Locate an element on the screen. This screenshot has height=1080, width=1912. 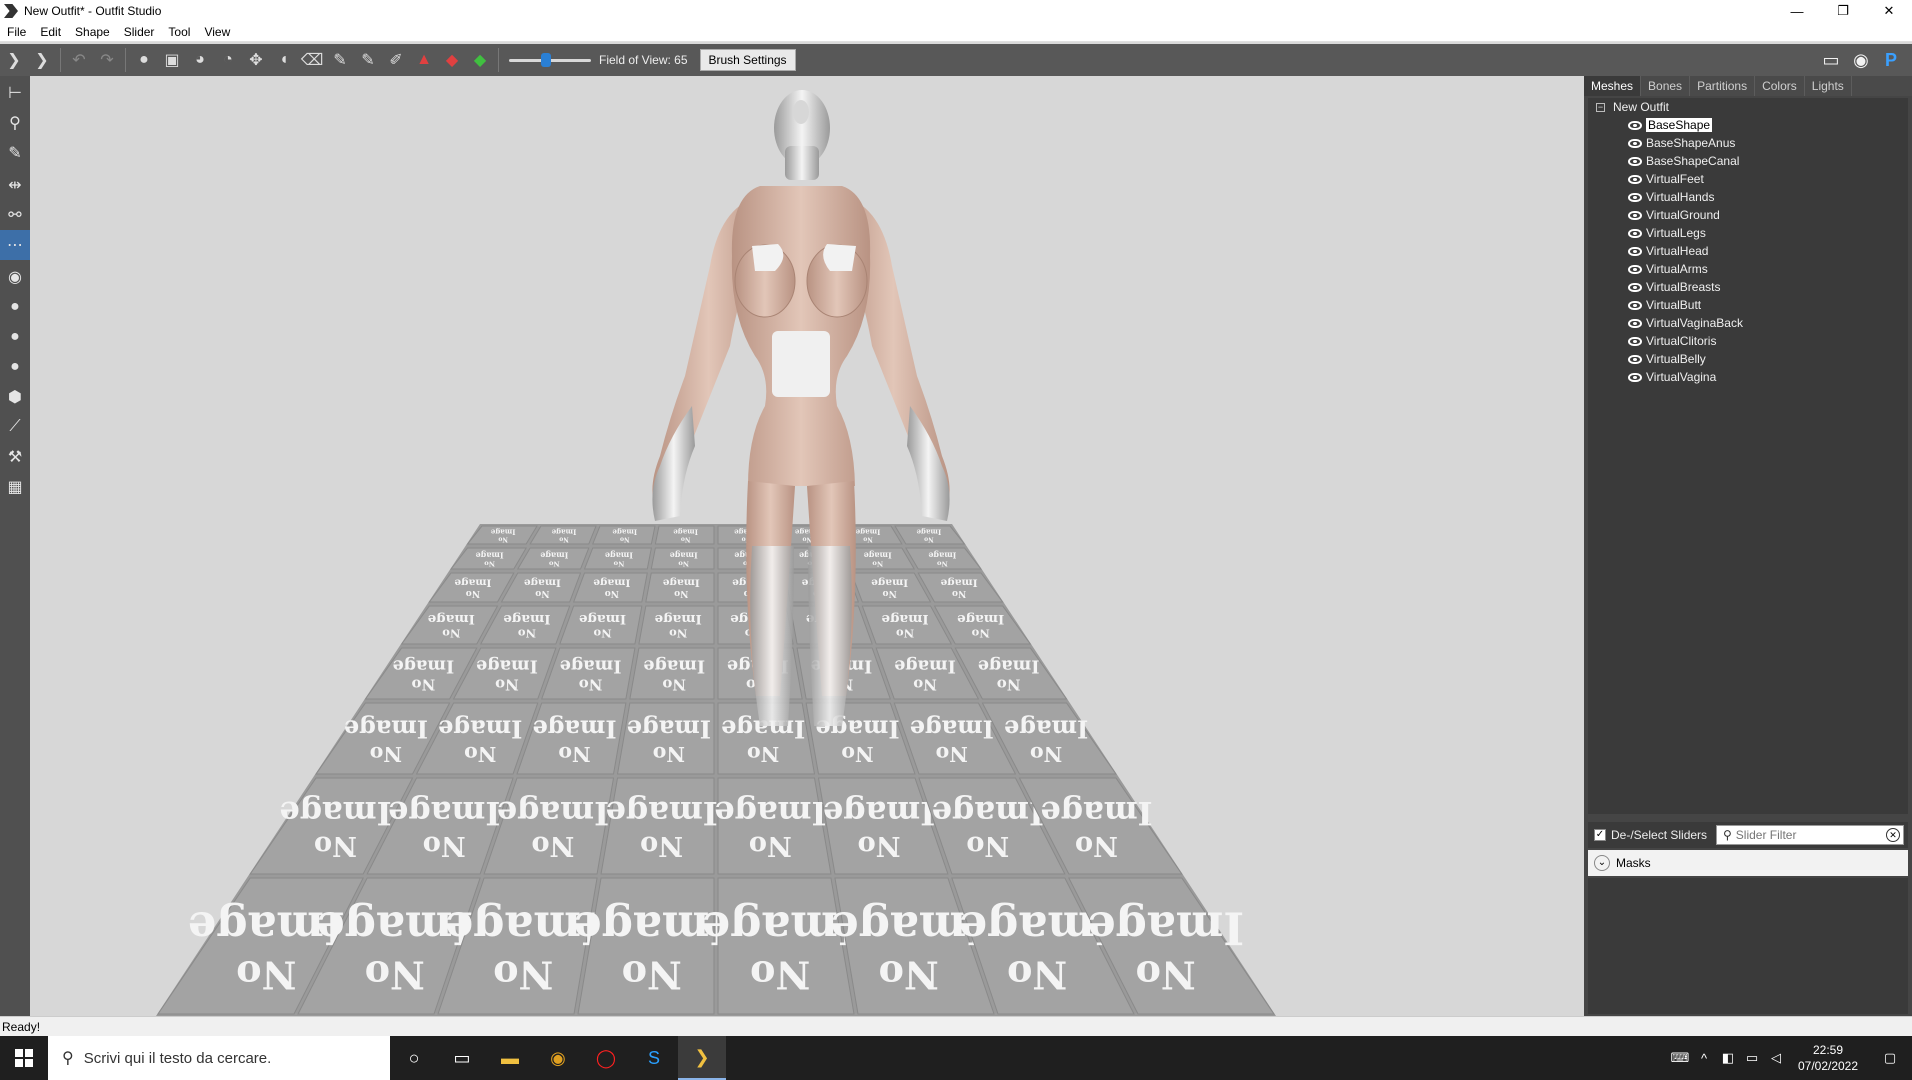
outfit-studio-logo-alt-icon: ❯ is located at coordinates (42, 60).